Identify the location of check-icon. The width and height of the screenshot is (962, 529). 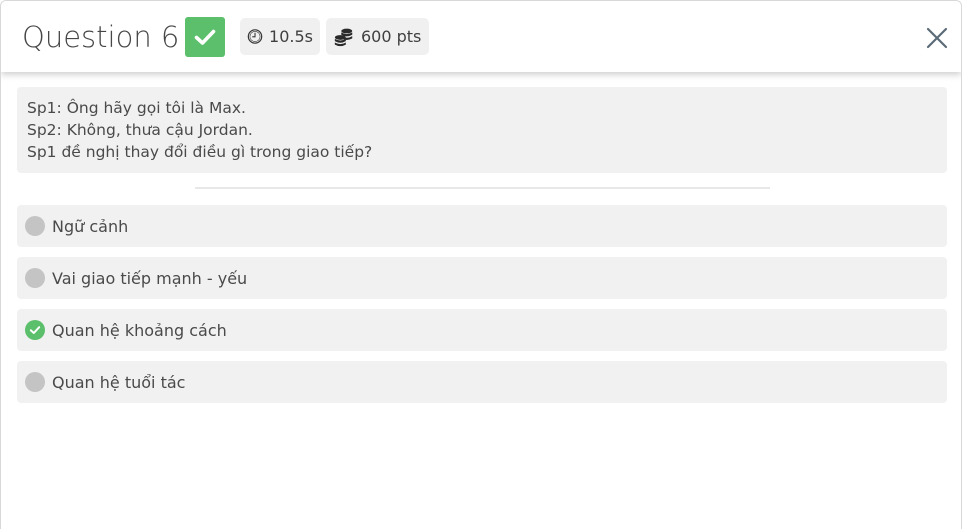
(205, 37).